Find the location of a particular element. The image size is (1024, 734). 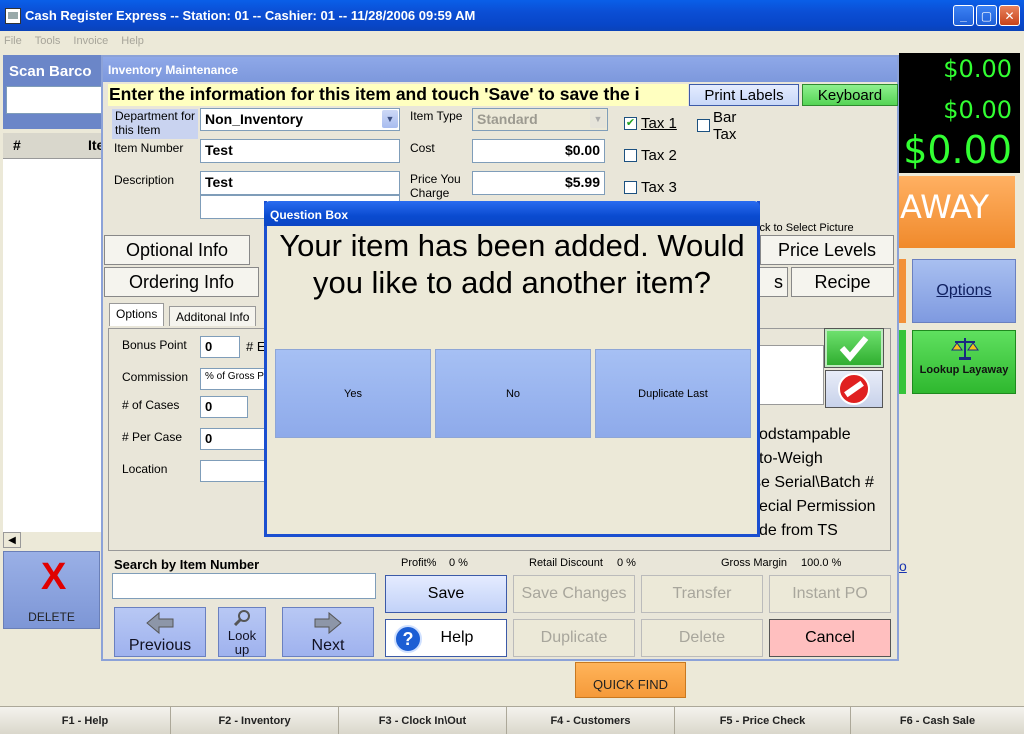

commission-select: % of Gross P is located at coordinates (233, 379).